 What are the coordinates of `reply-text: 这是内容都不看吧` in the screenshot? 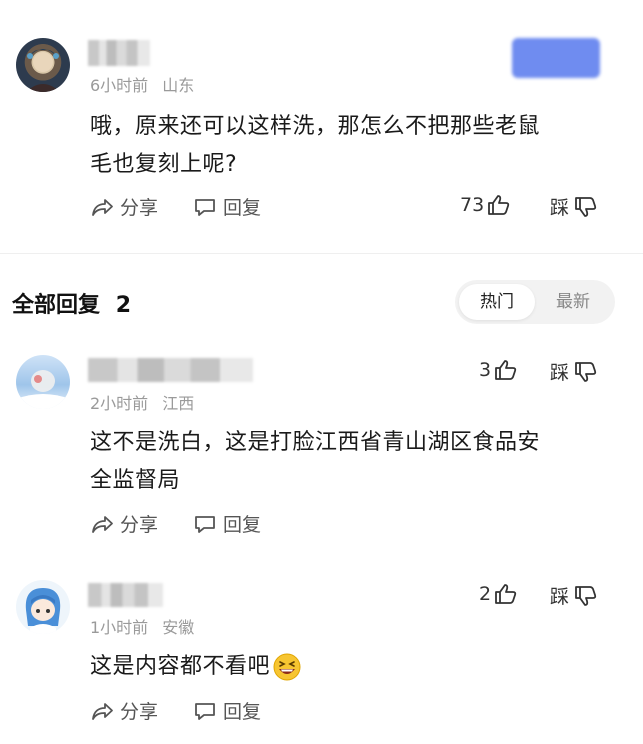 It's located at (355, 667).